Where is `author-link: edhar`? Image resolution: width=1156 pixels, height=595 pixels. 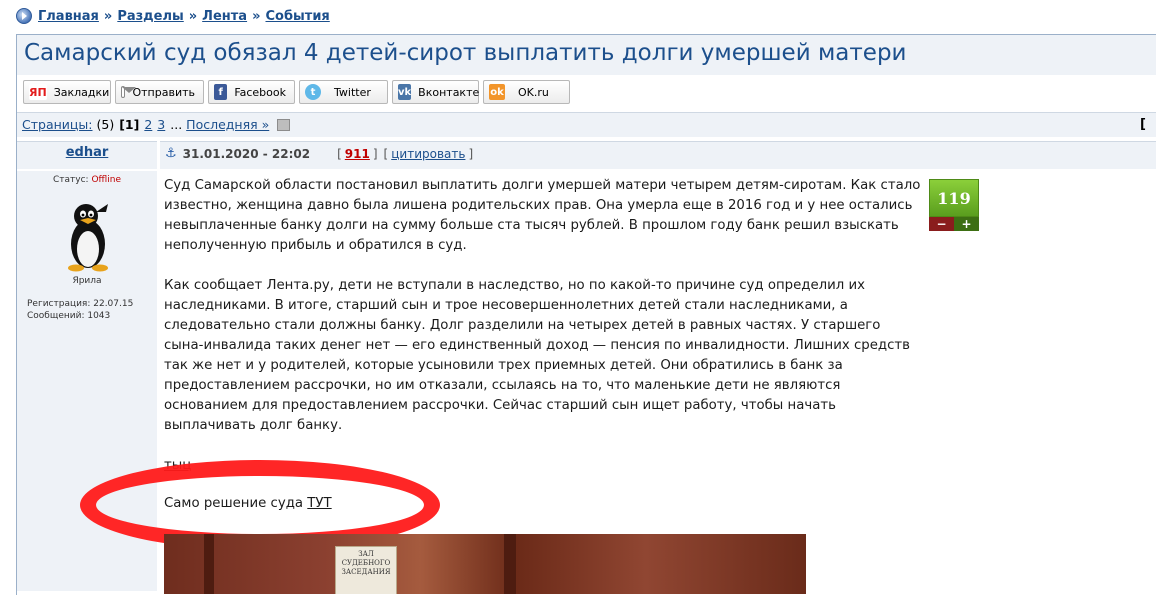 author-link: edhar is located at coordinates (87, 152).